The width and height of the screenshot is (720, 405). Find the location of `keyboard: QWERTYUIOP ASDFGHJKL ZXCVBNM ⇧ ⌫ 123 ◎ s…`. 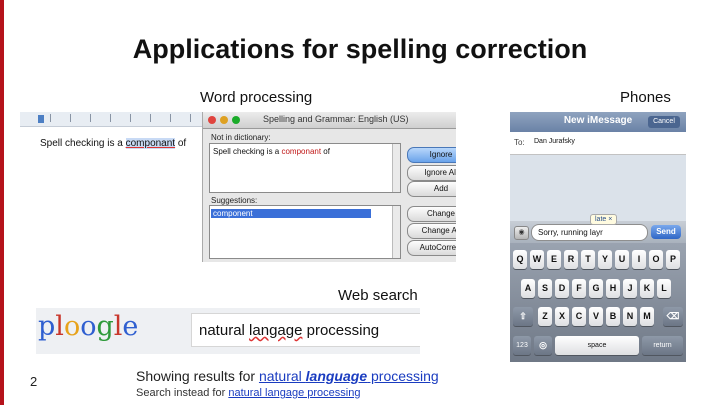

keyboard: QWERTYUIOP ASDFGHJKL ZXCVBNM ⇧ ⌫ 123 ◎ s… is located at coordinates (598, 302).